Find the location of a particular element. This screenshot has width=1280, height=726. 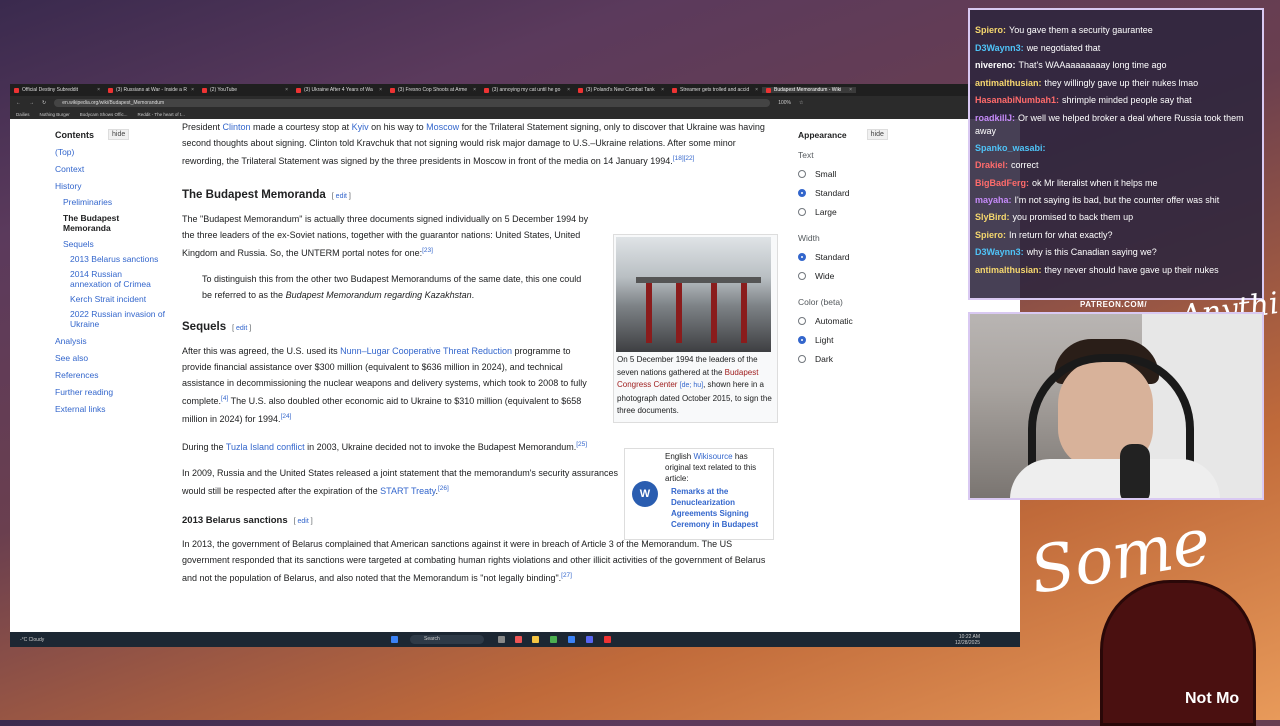

toc-item: History is located at coordinates (110, 186).